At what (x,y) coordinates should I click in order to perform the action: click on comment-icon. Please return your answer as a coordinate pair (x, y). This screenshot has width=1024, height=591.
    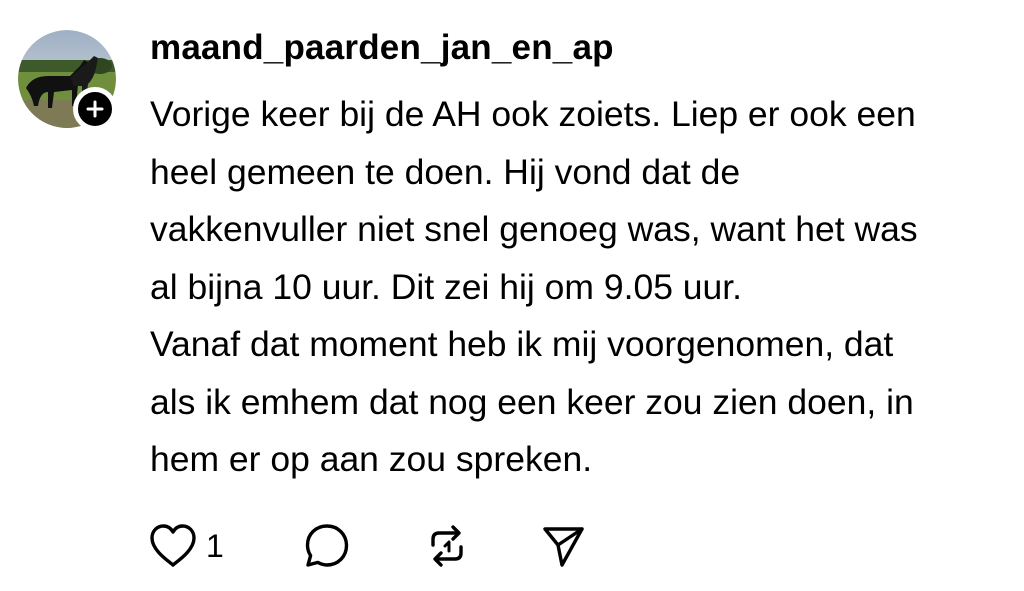
    Looking at the image, I should click on (327, 545).